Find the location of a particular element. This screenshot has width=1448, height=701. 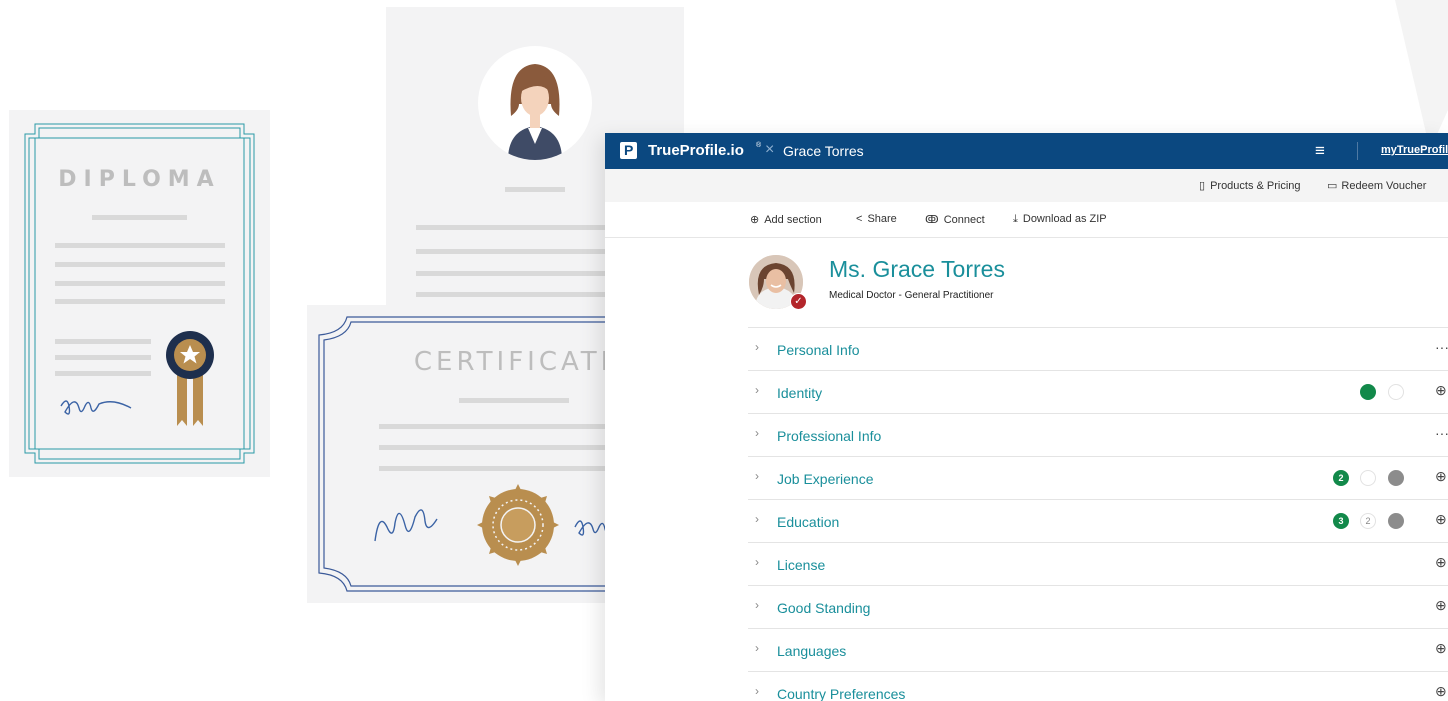

decorative-stripe is located at coordinates (1421, 75).